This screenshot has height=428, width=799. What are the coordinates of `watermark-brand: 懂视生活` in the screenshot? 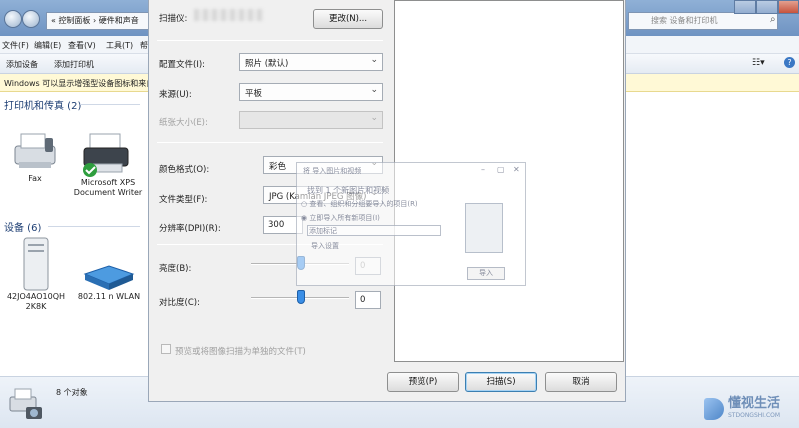 It's located at (754, 403).